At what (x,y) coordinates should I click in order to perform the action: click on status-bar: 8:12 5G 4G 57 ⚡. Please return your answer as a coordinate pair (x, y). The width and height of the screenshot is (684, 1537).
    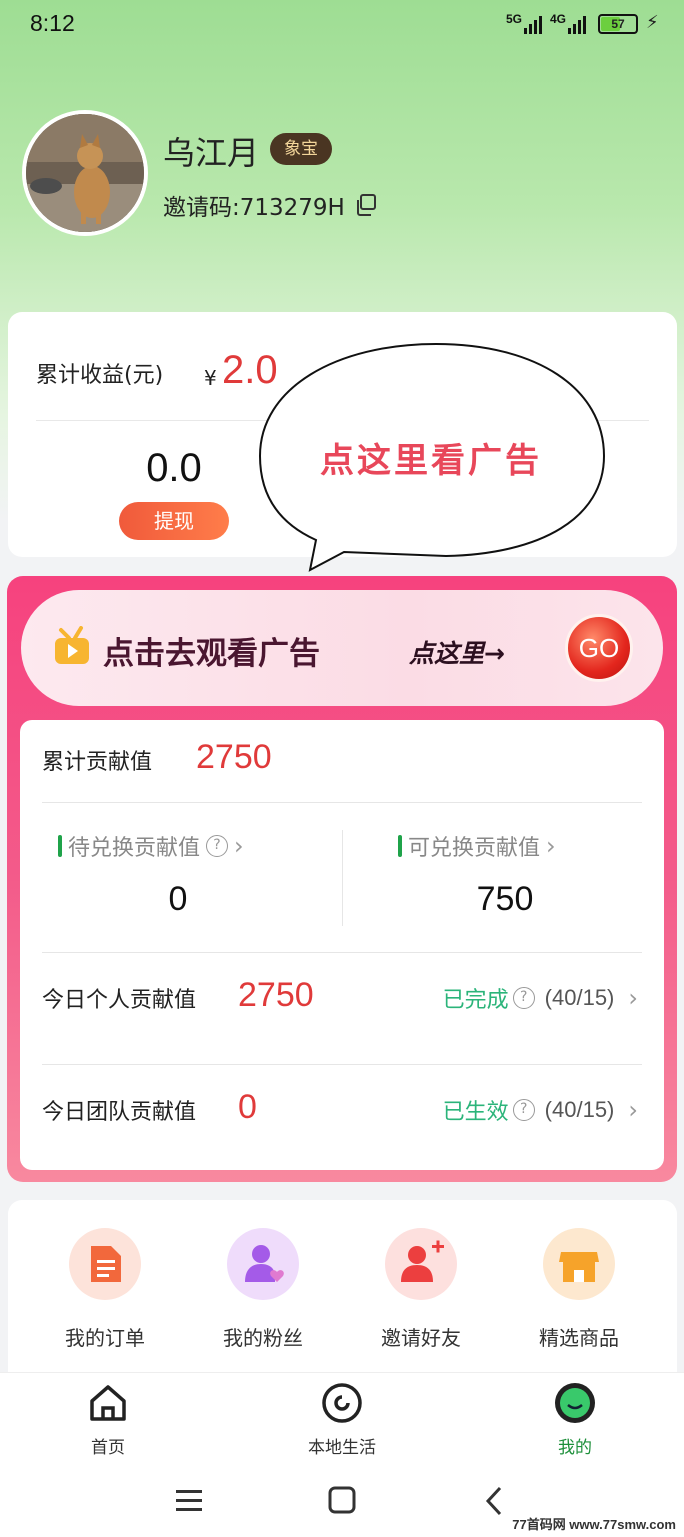
    Looking at the image, I should click on (342, 25).